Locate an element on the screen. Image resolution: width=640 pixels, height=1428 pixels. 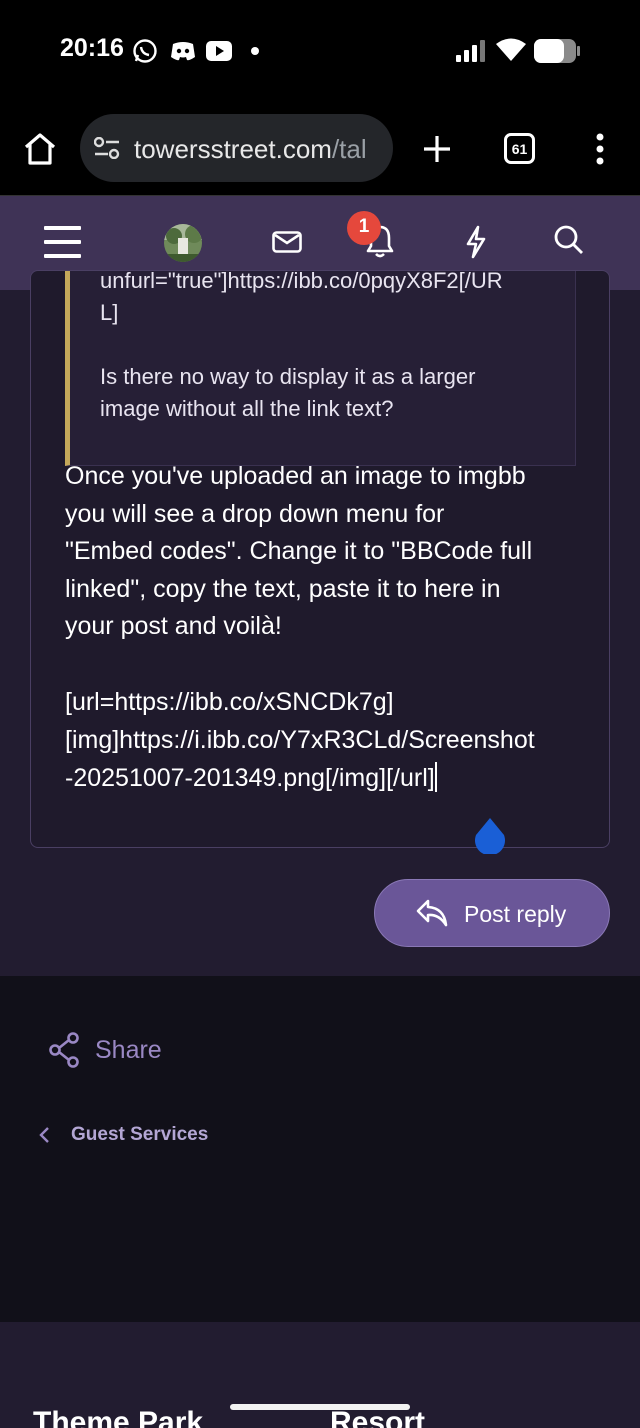
dot-icon is located at coordinates (255, 51).